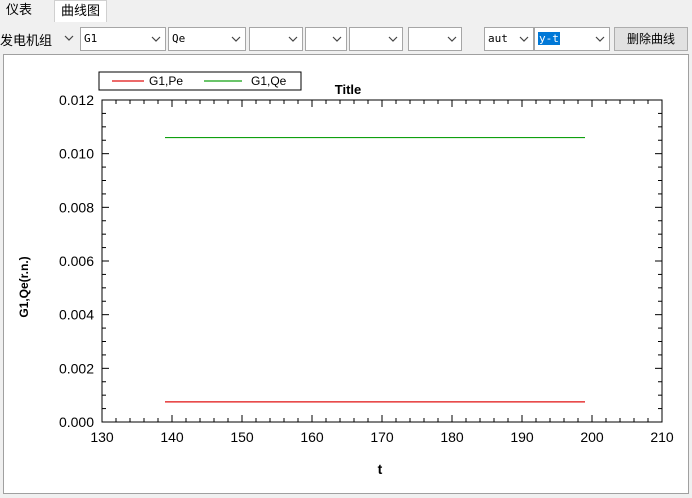 Image resolution: width=692 pixels, height=498 pixels. I want to click on x-tick-label: 160, so click(312, 437).